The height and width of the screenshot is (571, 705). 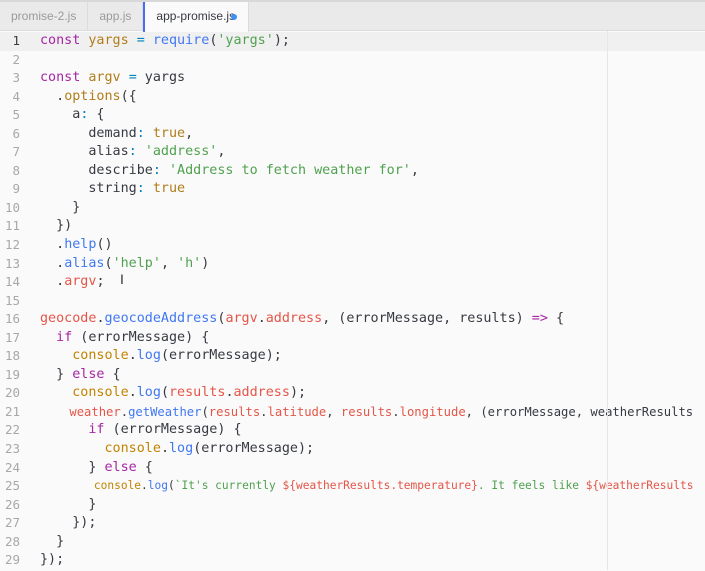 What do you see at coordinates (639, 486) in the screenshot?
I see `code-token: ${weatherResults` at bounding box center [639, 486].